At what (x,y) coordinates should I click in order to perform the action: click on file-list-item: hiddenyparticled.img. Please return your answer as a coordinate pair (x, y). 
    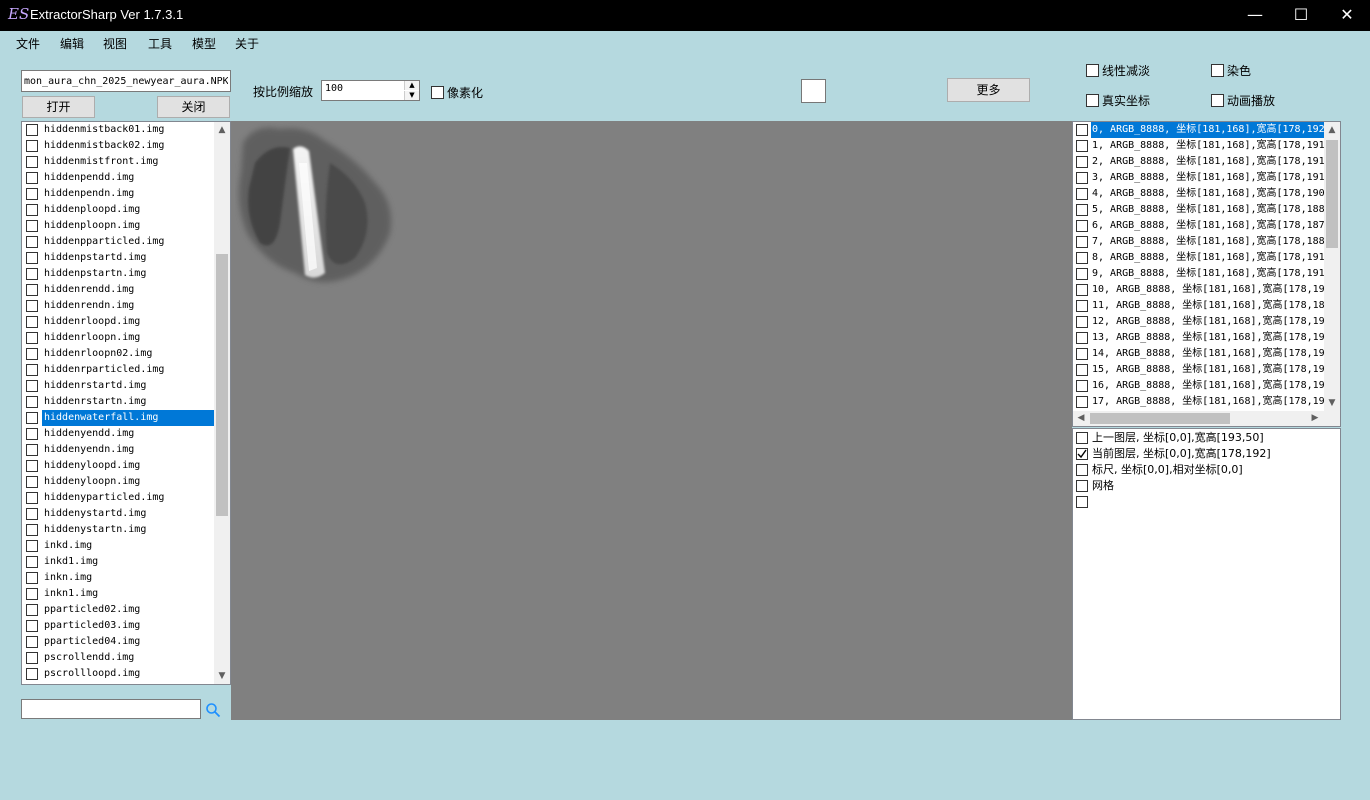
    Looking at the image, I should click on (119, 498).